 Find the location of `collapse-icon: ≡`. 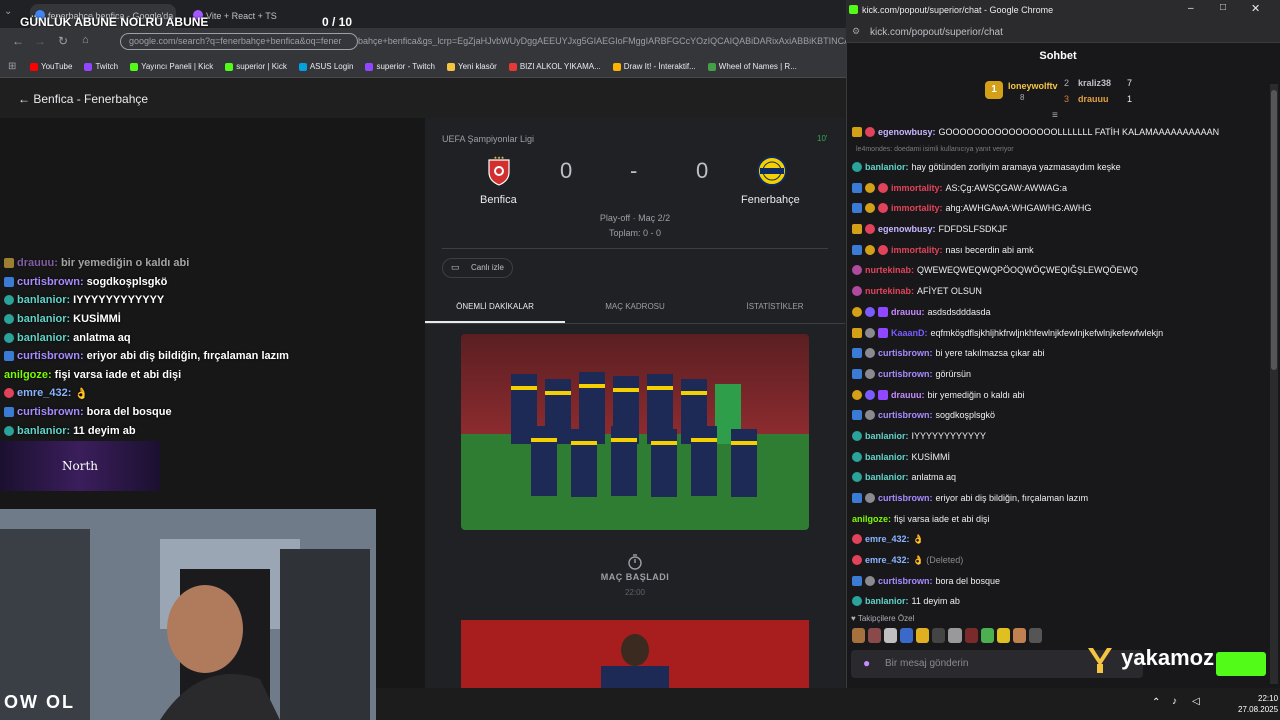

collapse-icon: ≡ is located at coordinates (1055, 115).